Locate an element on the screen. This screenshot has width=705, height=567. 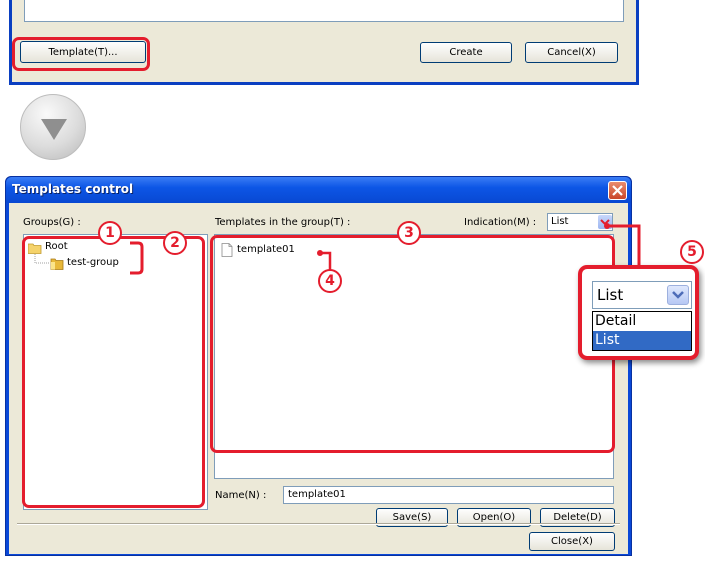
indication-value: List is located at coordinates (560, 221).